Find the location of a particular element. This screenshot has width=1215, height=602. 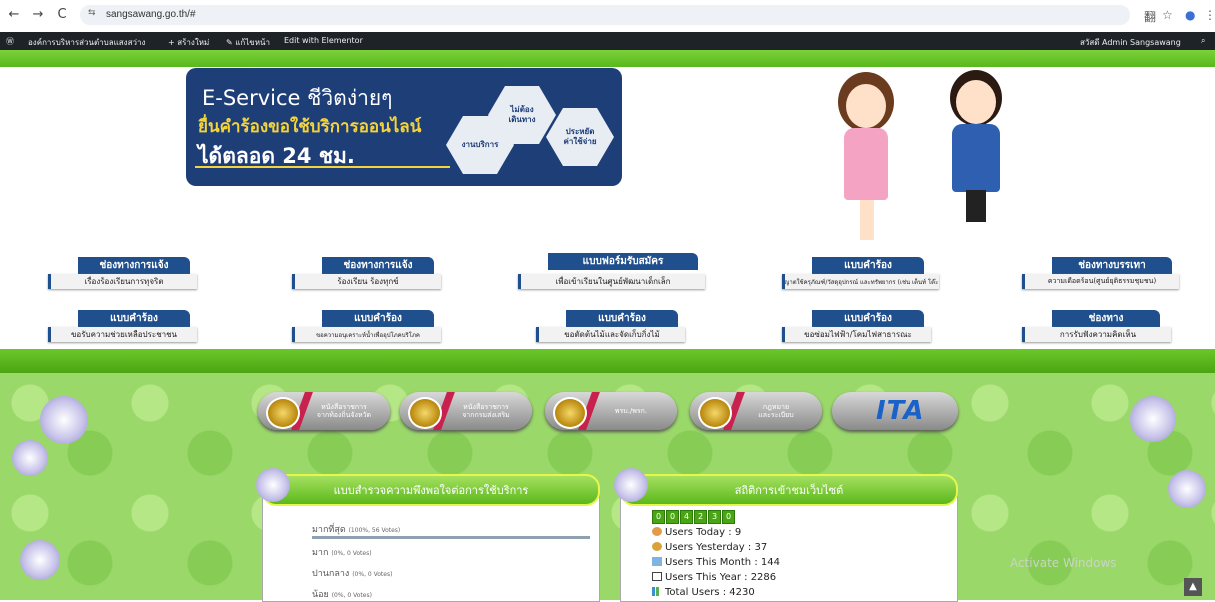

menu-citizen-assistance: แบบคำร้อง ขอรับความช่วยเหลือประชาชน is located at coordinates (119, 326).